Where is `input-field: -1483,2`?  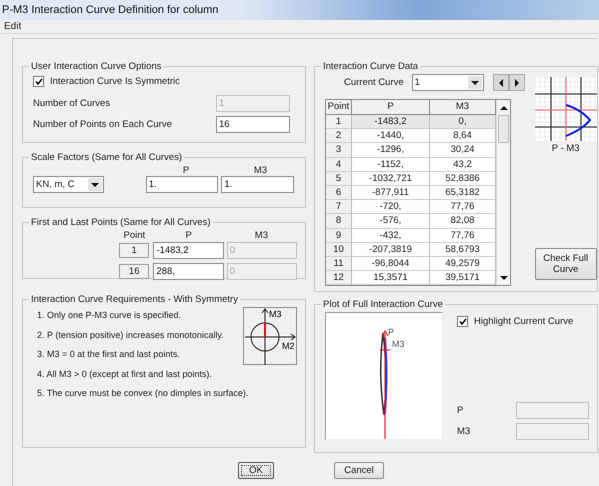
input-field: -1483,2 is located at coordinates (188, 250).